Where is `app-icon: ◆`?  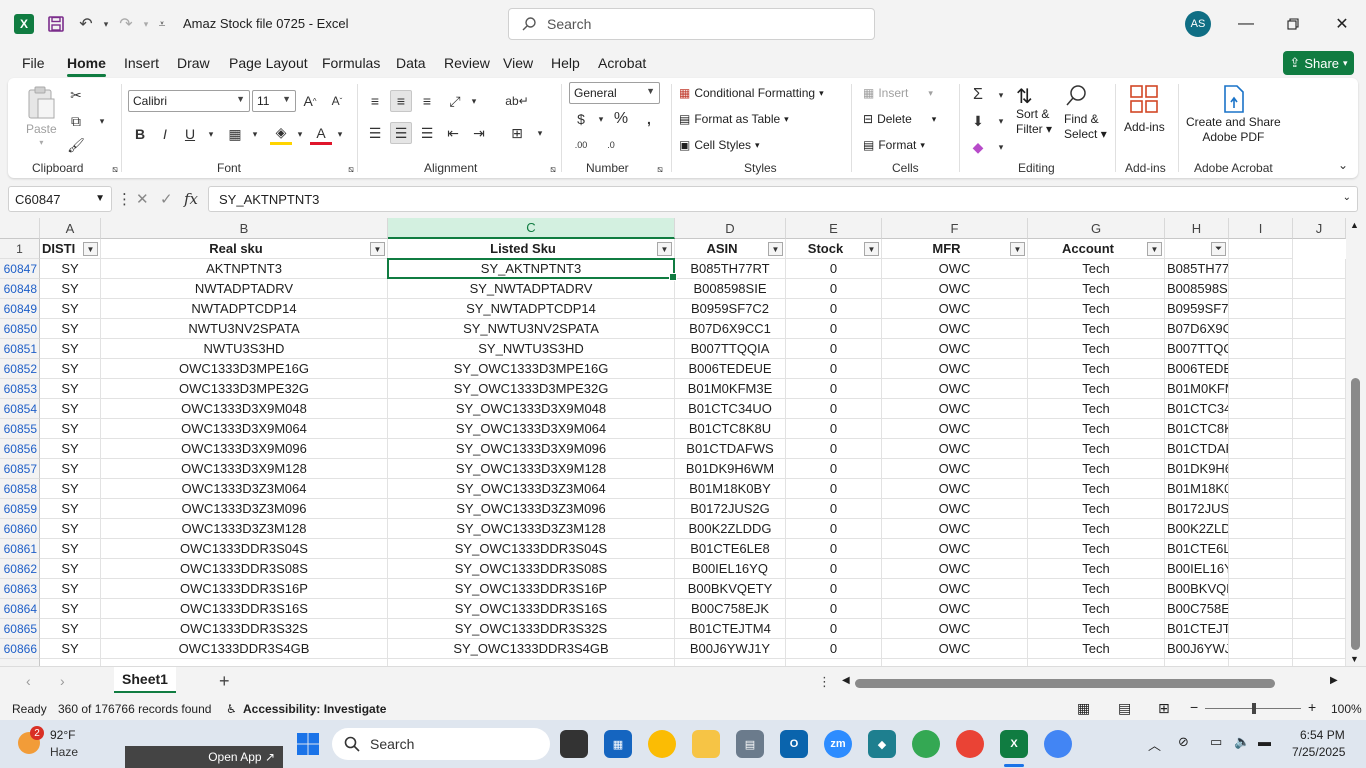 app-icon: ◆ is located at coordinates (882, 744).